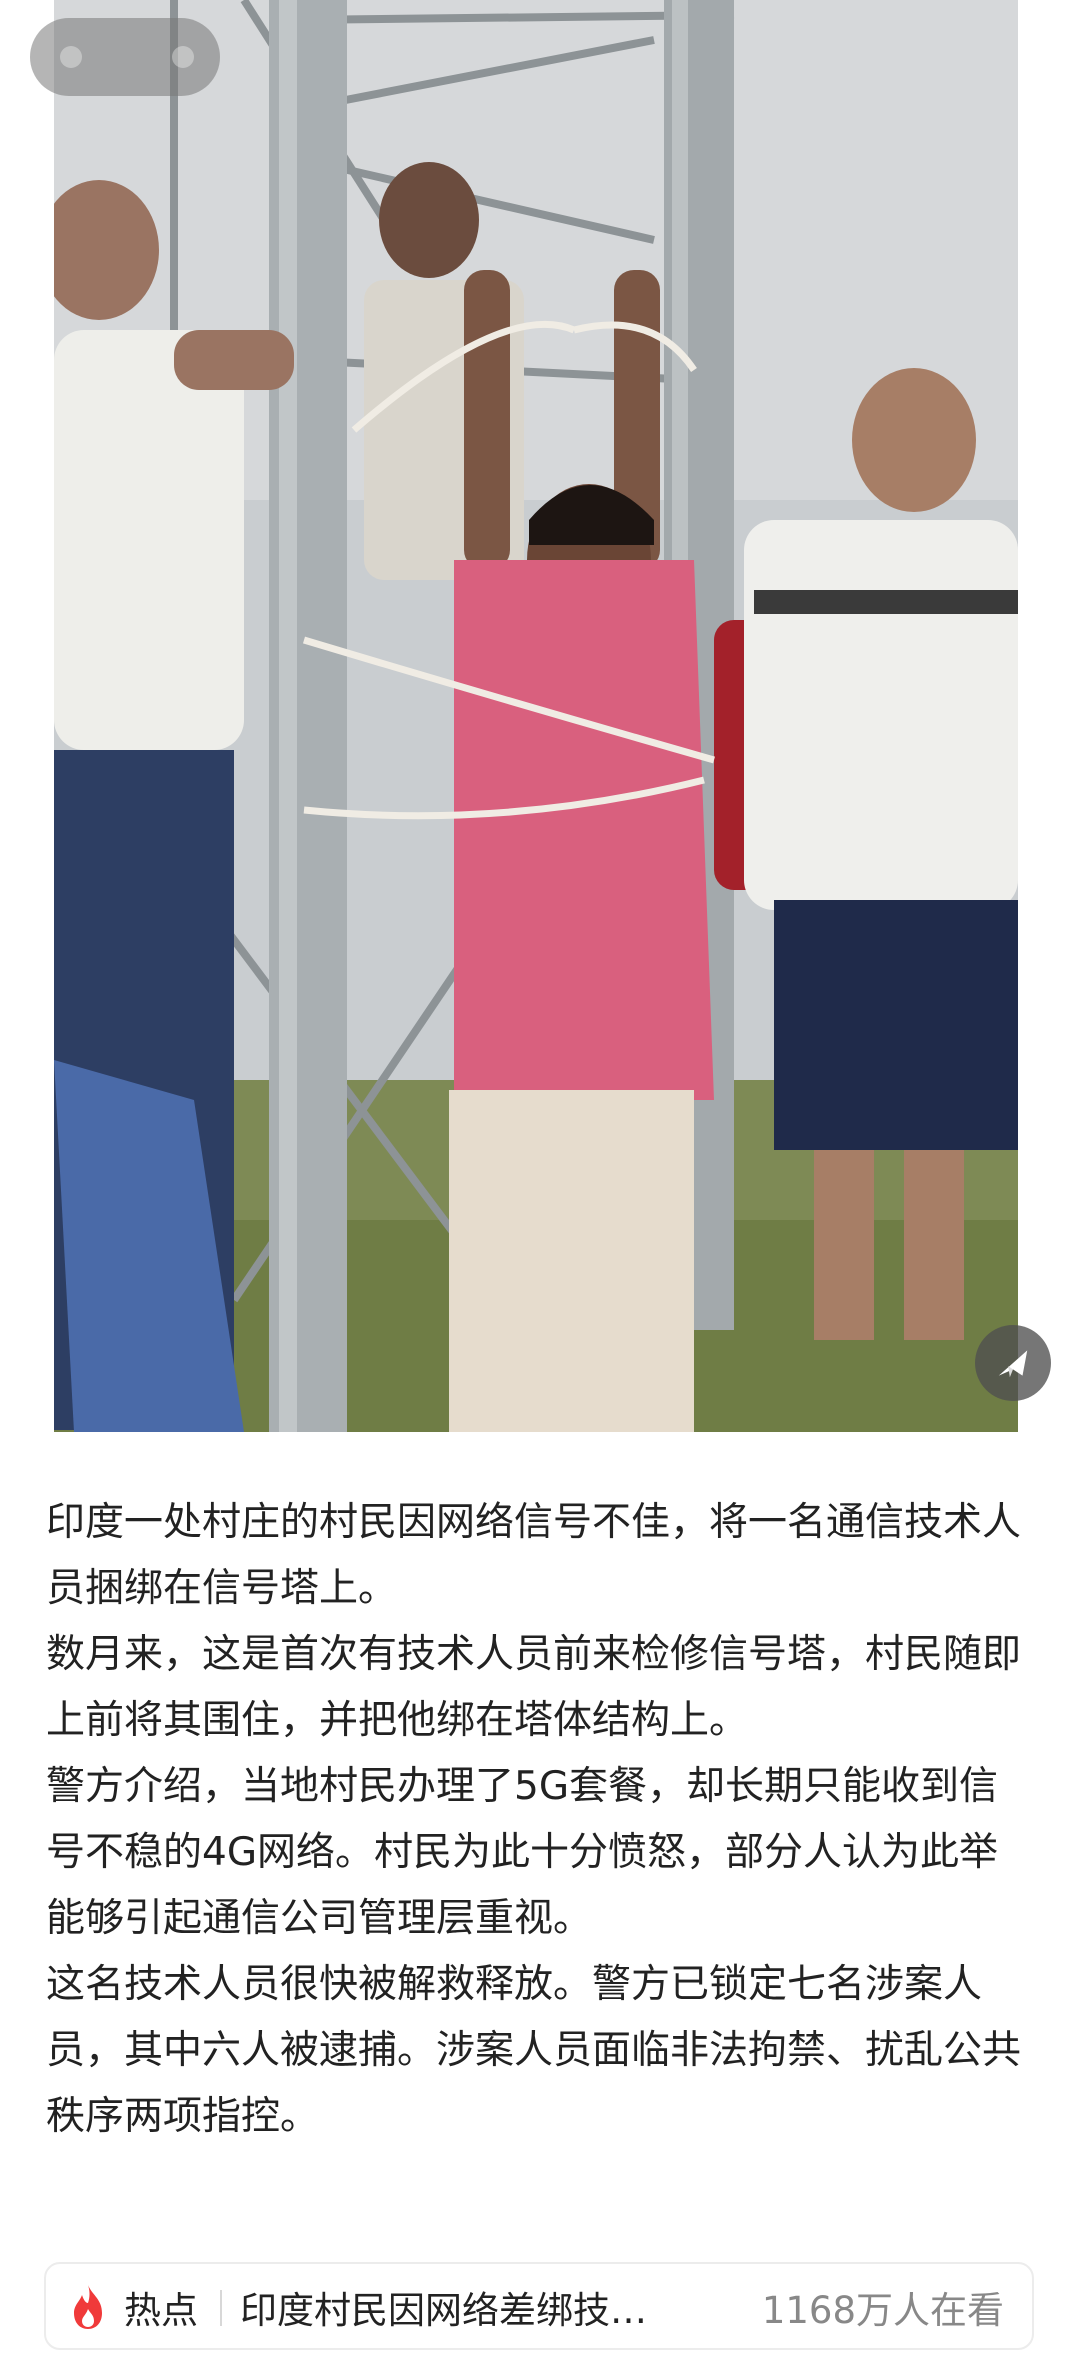  What do you see at coordinates (882, 2310) in the screenshot?
I see `viewer-count: 1168万人在看` at bounding box center [882, 2310].